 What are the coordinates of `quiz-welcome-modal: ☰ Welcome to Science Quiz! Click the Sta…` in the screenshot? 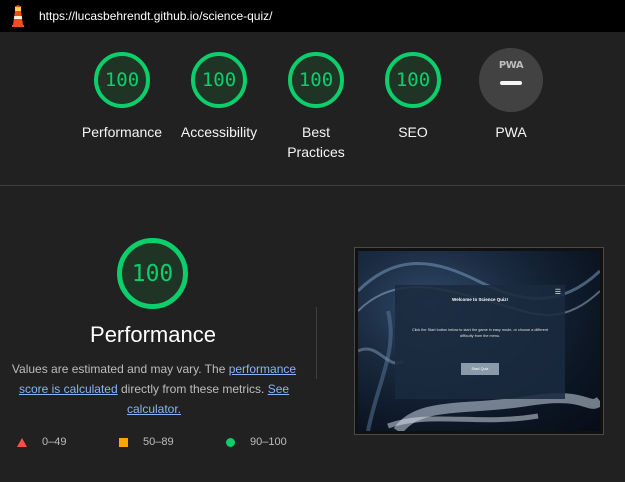 It's located at (480, 342).